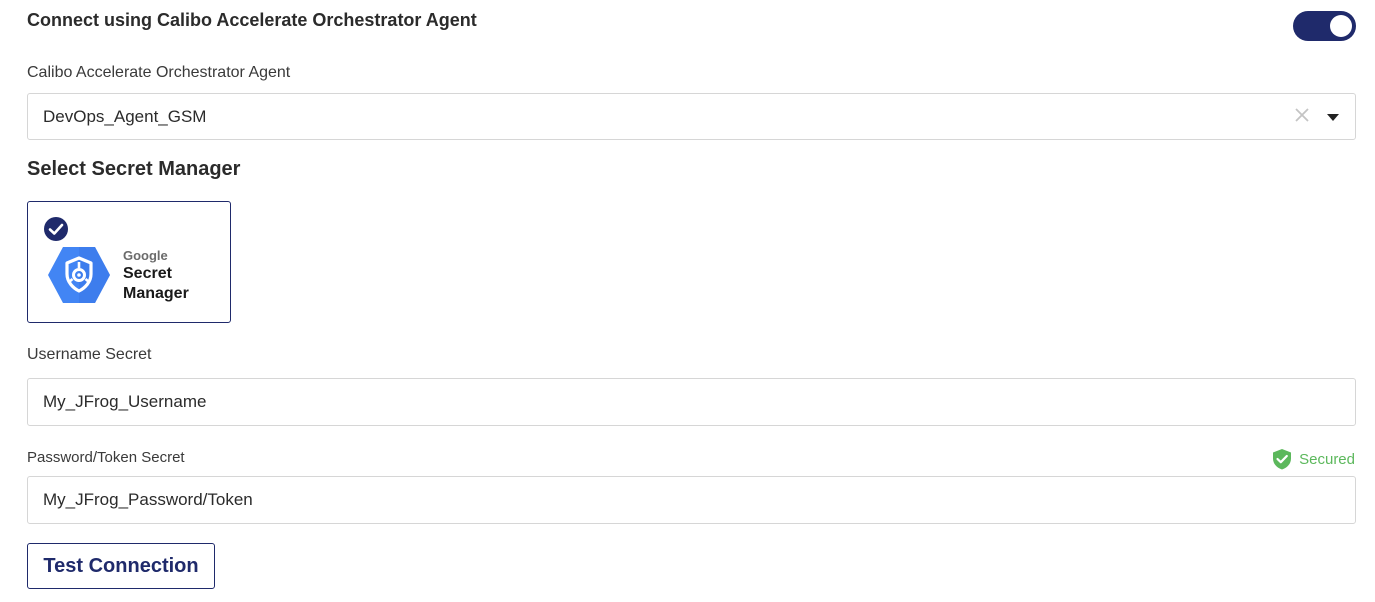 Image resolution: width=1375 pixels, height=602 pixels. I want to click on password-input: My_JFrog_Password/Token, so click(691, 500).